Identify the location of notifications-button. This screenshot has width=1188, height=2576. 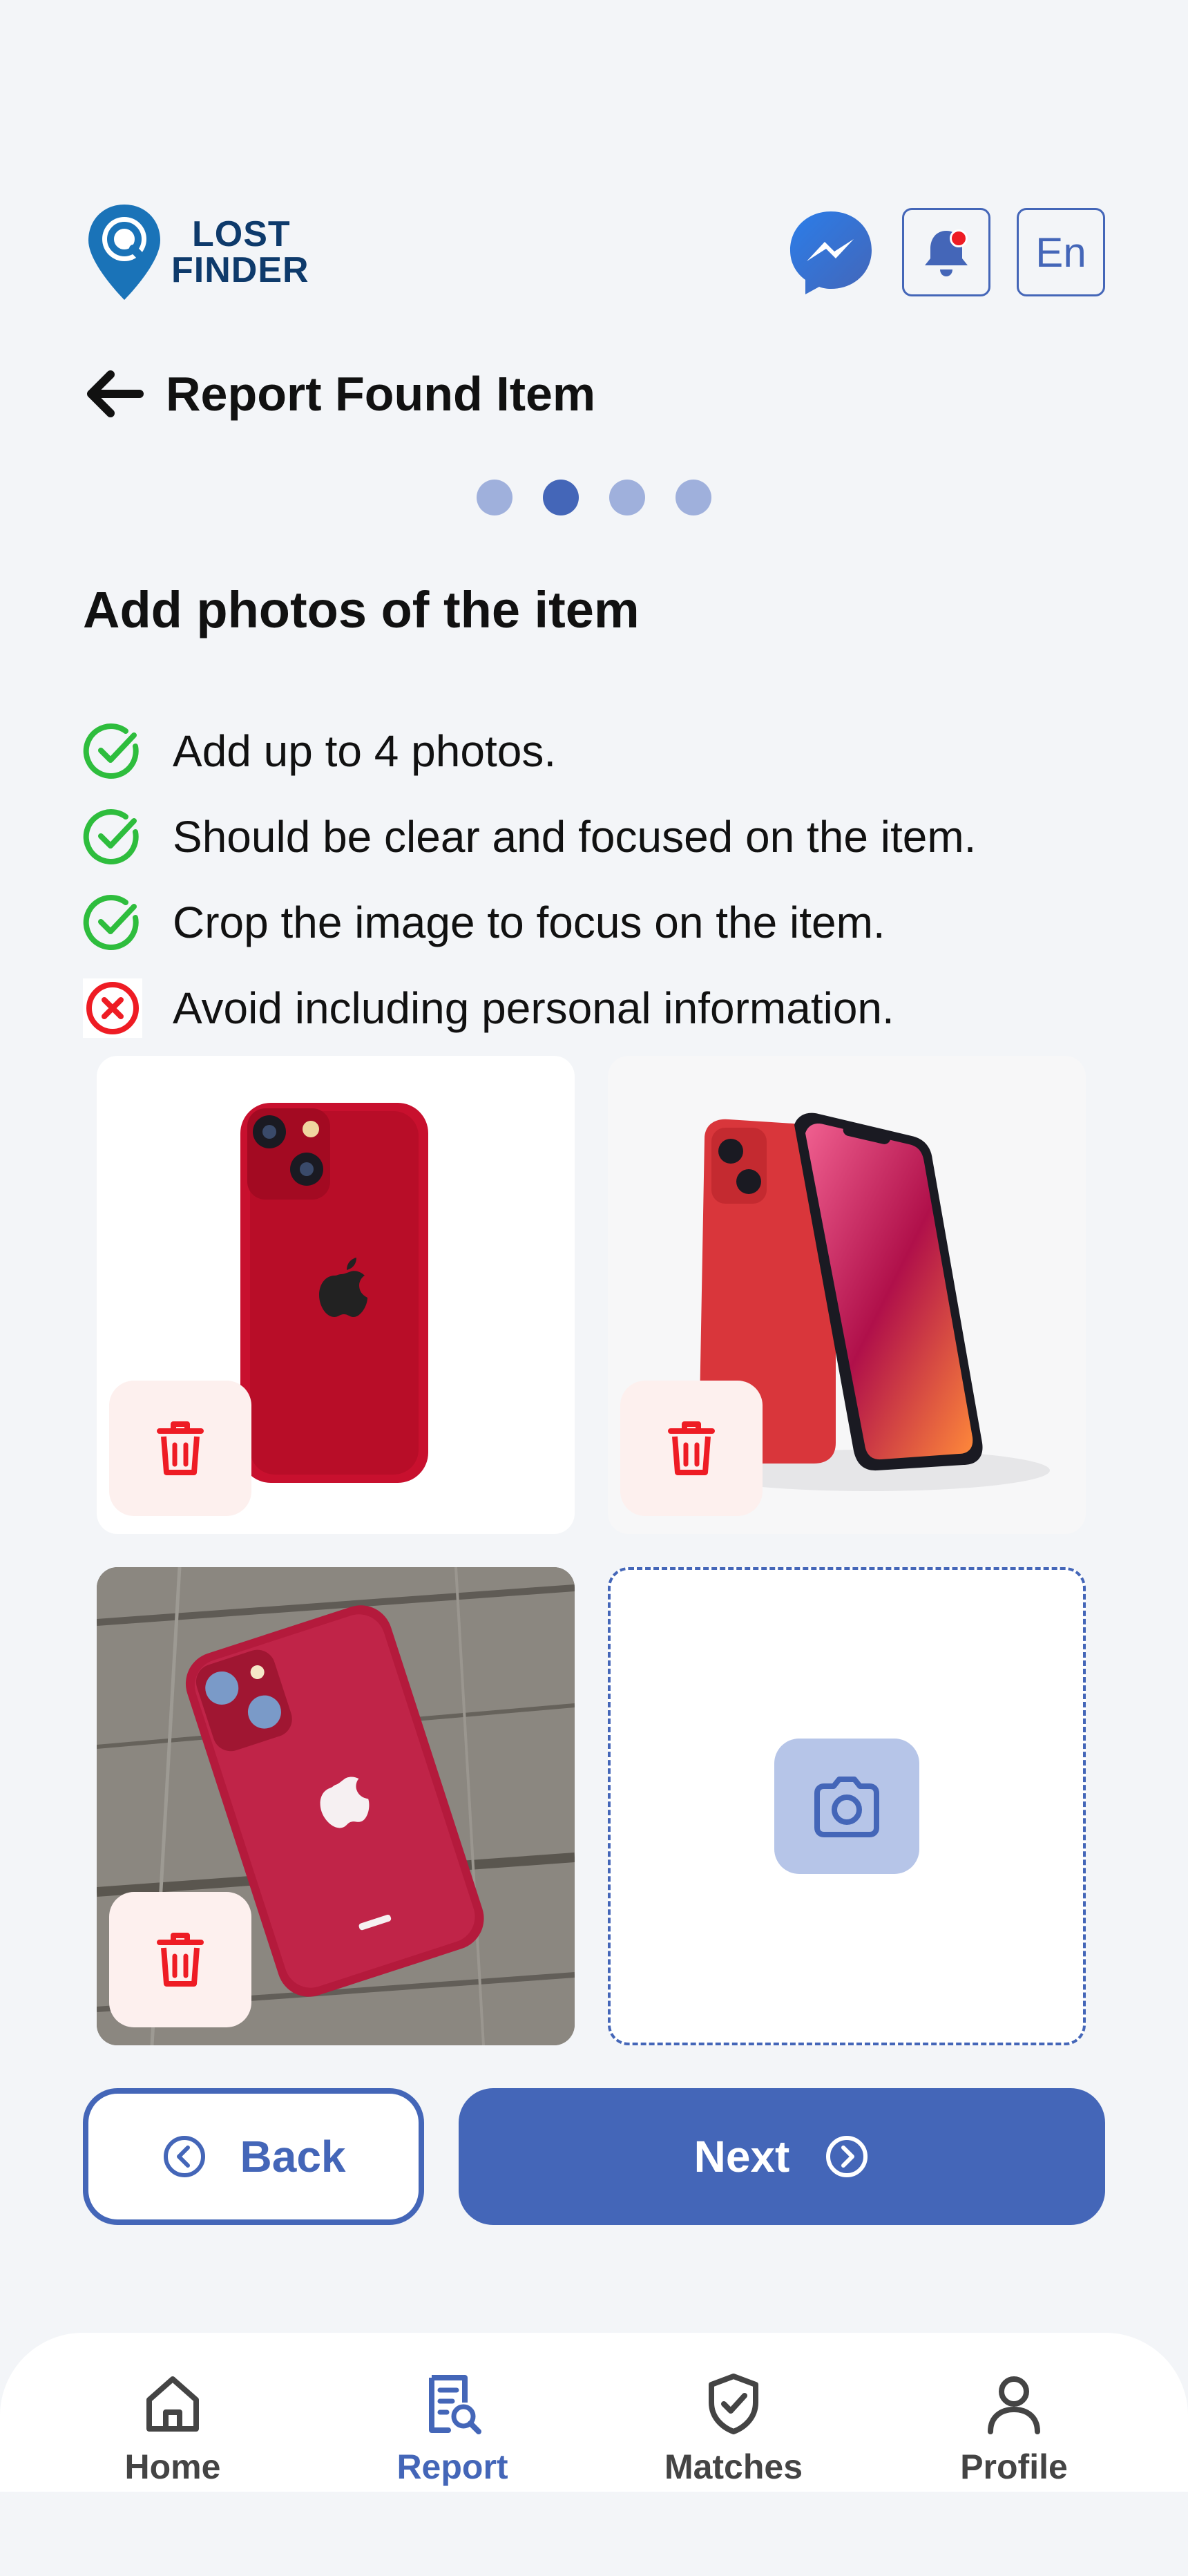
(946, 252).